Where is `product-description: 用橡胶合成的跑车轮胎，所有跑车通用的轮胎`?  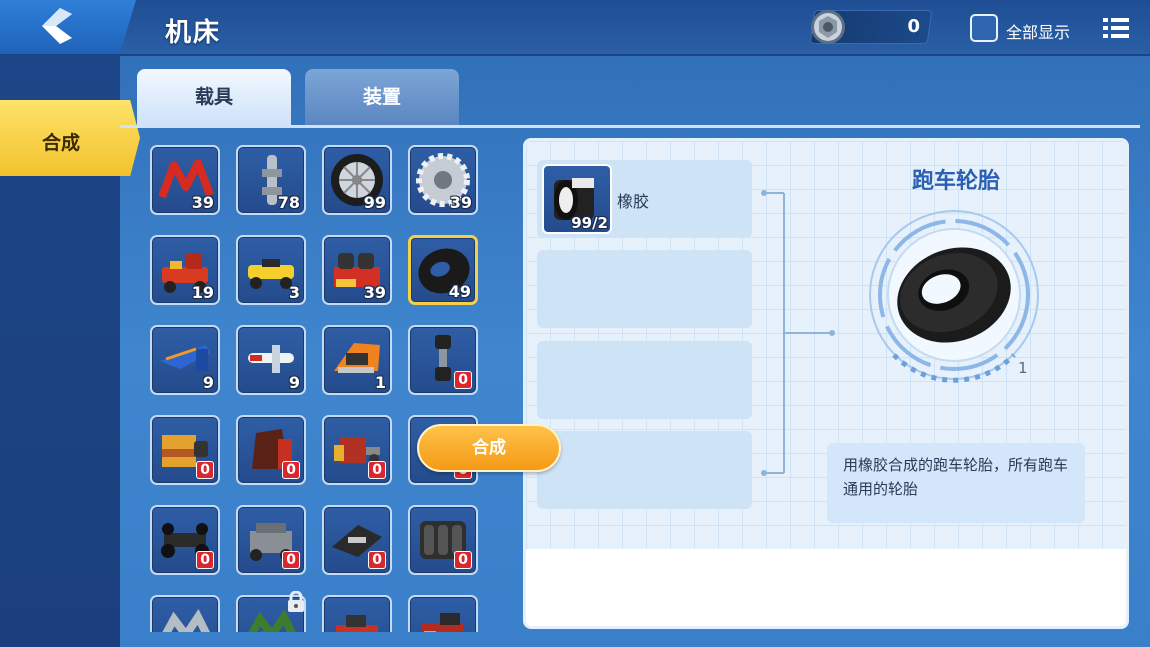 product-description: 用橡胶合成的跑车轮胎，所有跑车通用的轮胎 is located at coordinates (956, 483).